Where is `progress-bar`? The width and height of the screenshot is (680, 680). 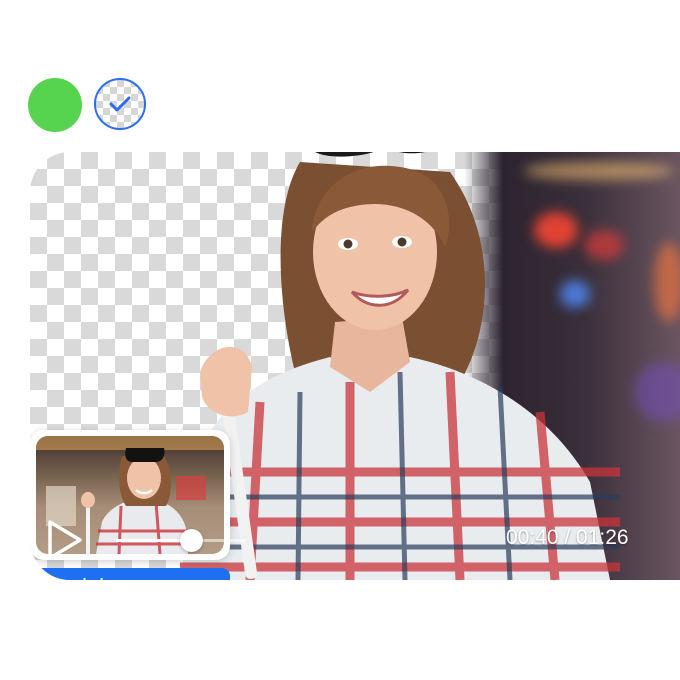
progress-bar is located at coordinates (181, 540).